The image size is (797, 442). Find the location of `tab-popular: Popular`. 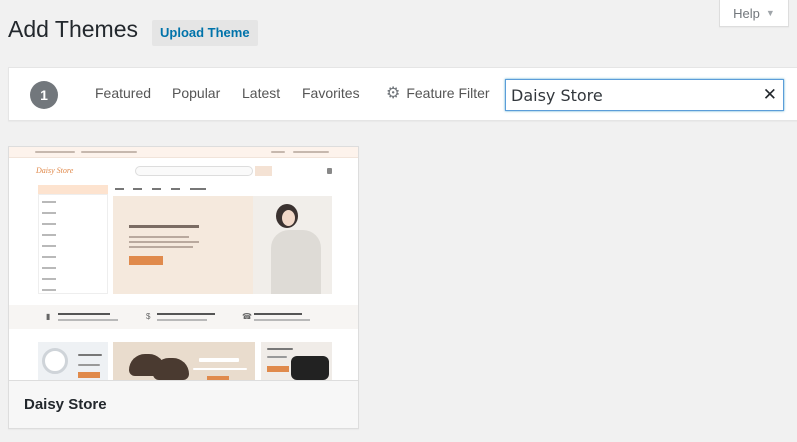

tab-popular: Popular is located at coordinates (196, 93).